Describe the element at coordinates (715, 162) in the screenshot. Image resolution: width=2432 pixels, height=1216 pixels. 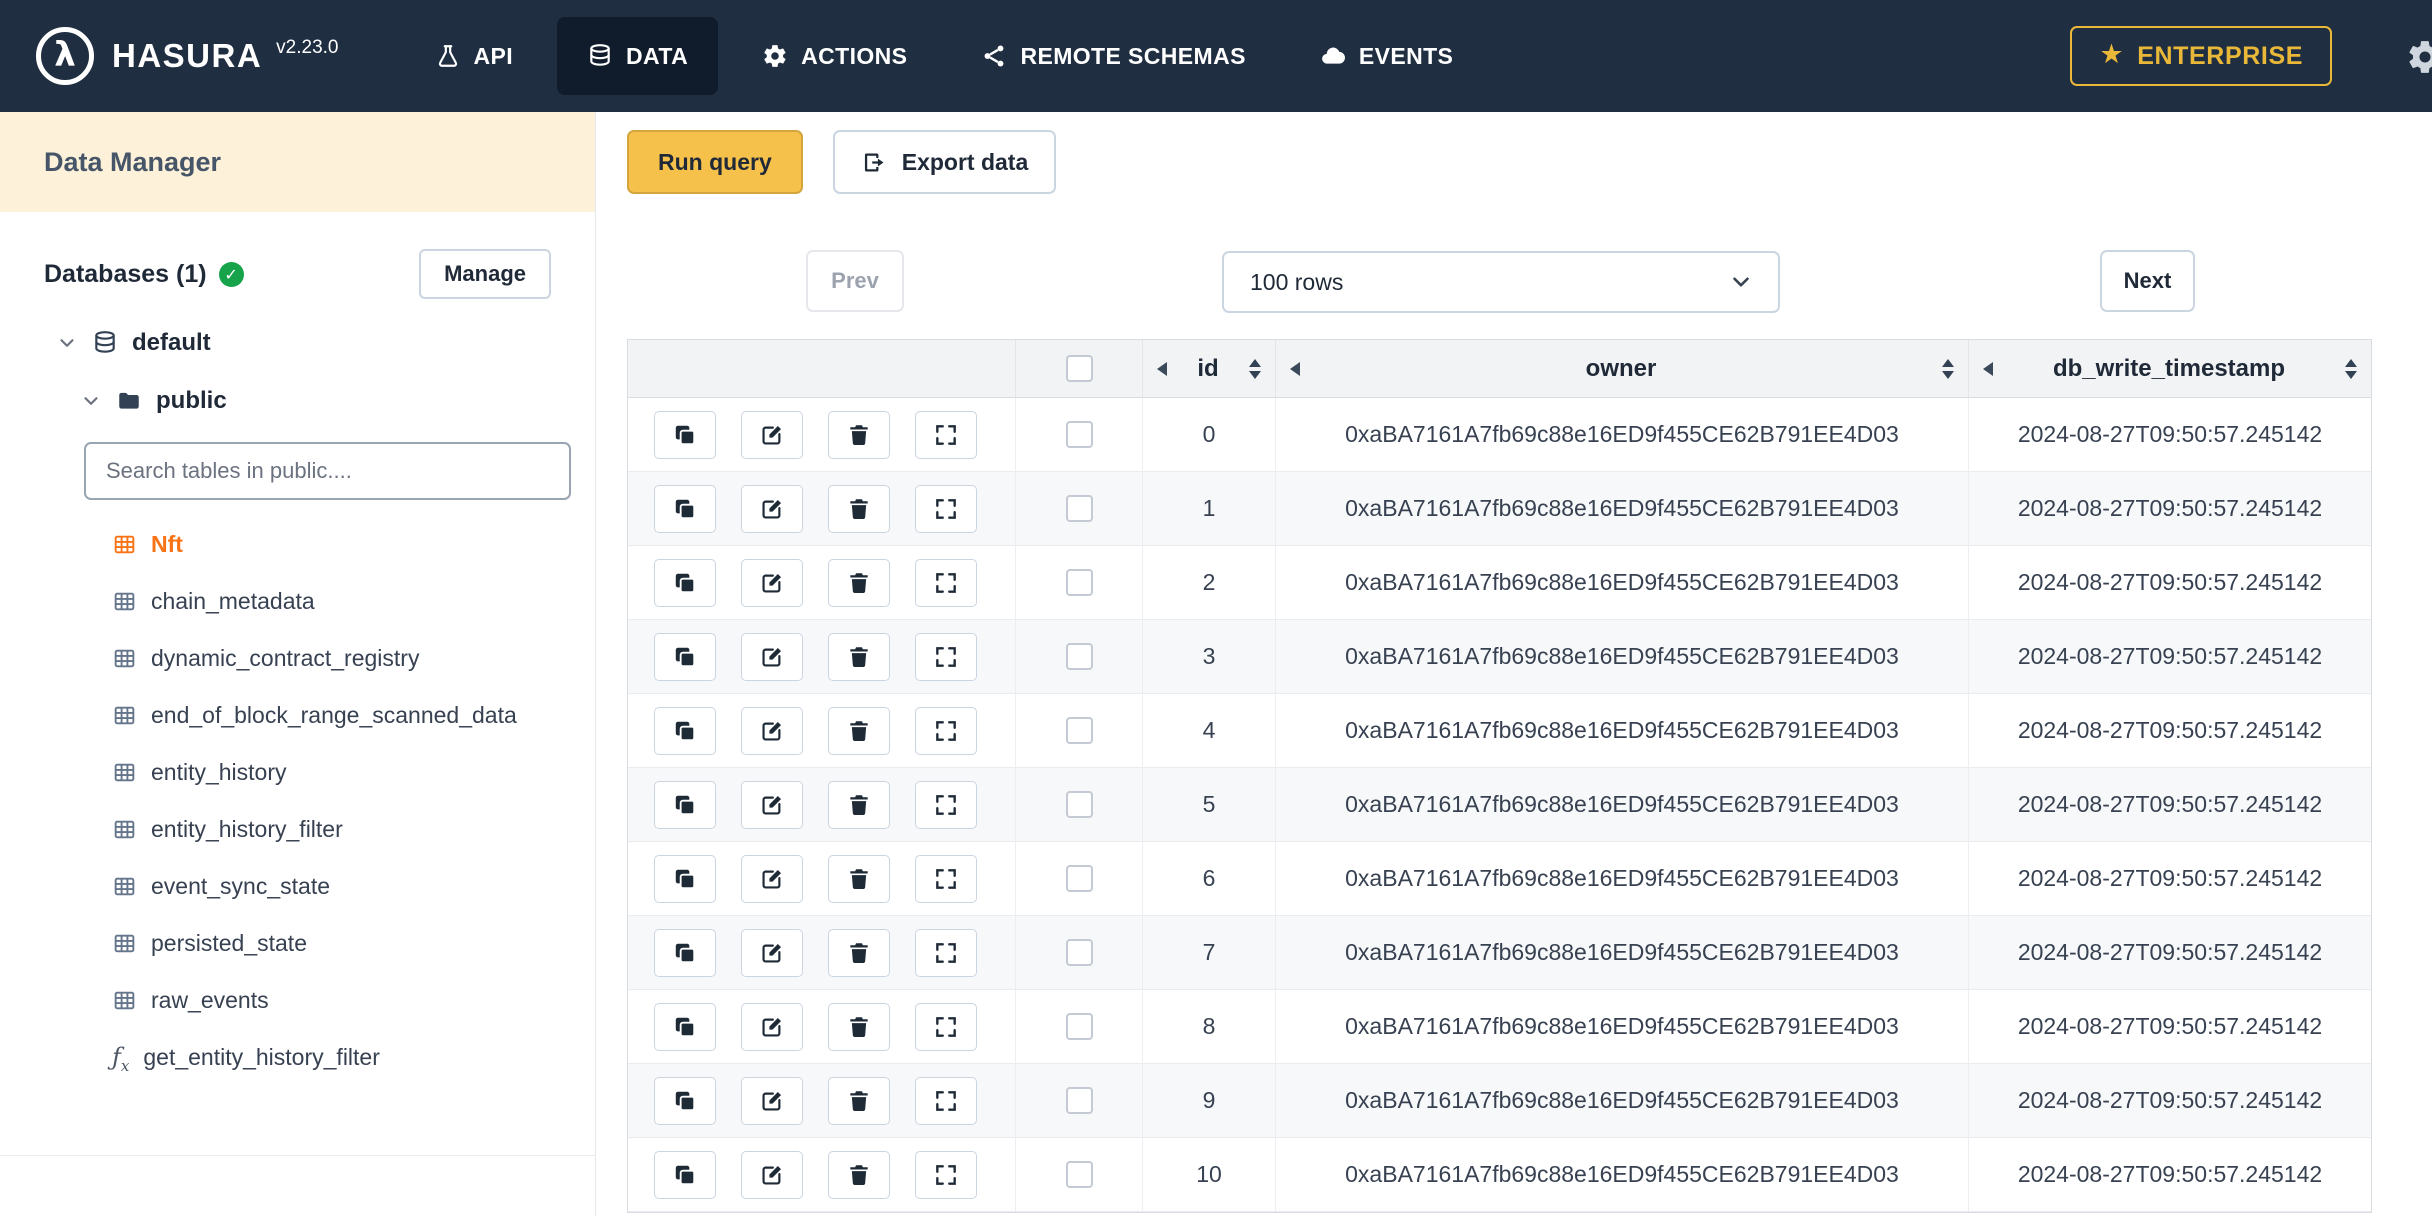
I see `run-query-button: Run query` at that location.